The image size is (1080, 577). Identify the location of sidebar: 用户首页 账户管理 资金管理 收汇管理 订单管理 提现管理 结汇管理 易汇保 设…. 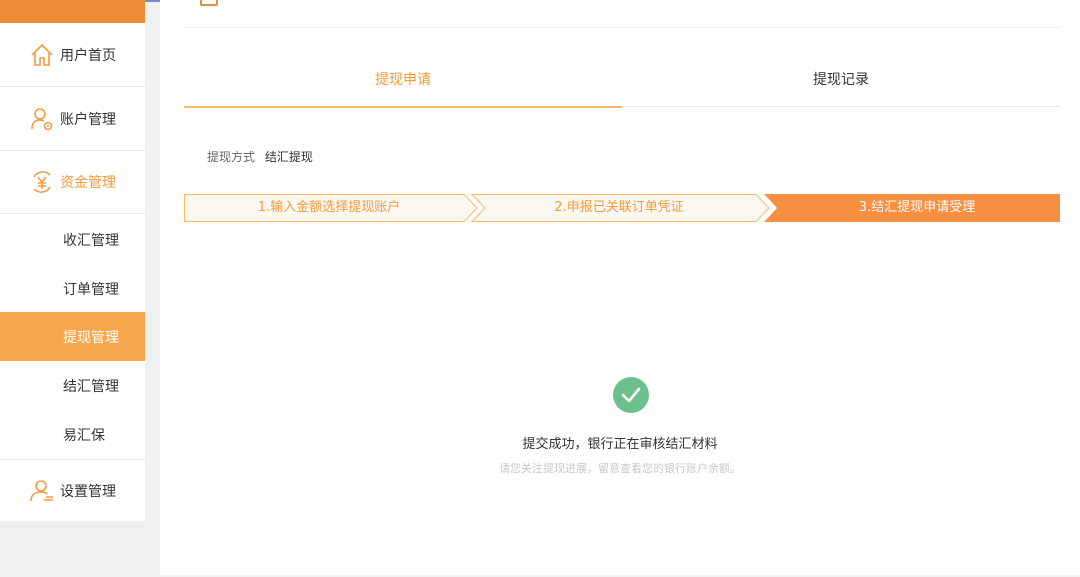
(72, 260).